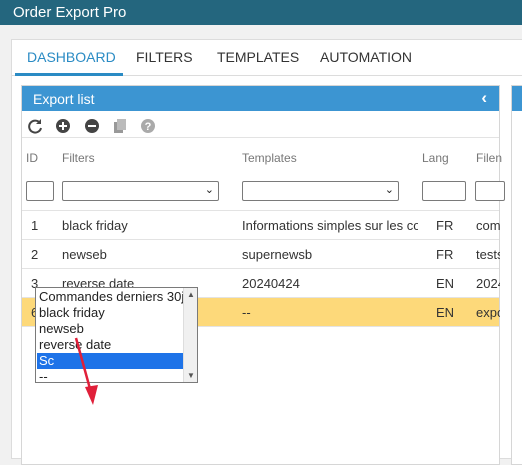 The image size is (522, 465). I want to click on cell-id: 2, so click(35, 254).